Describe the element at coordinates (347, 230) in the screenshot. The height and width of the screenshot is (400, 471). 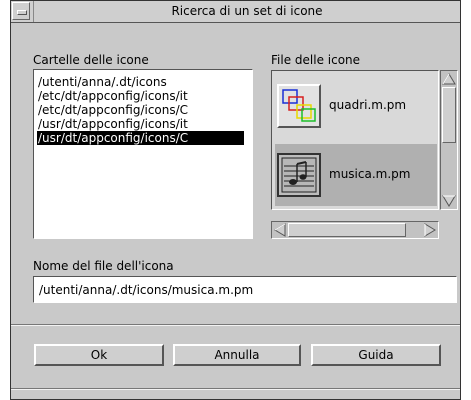
I see `horizontal-scroll-thumb` at that location.